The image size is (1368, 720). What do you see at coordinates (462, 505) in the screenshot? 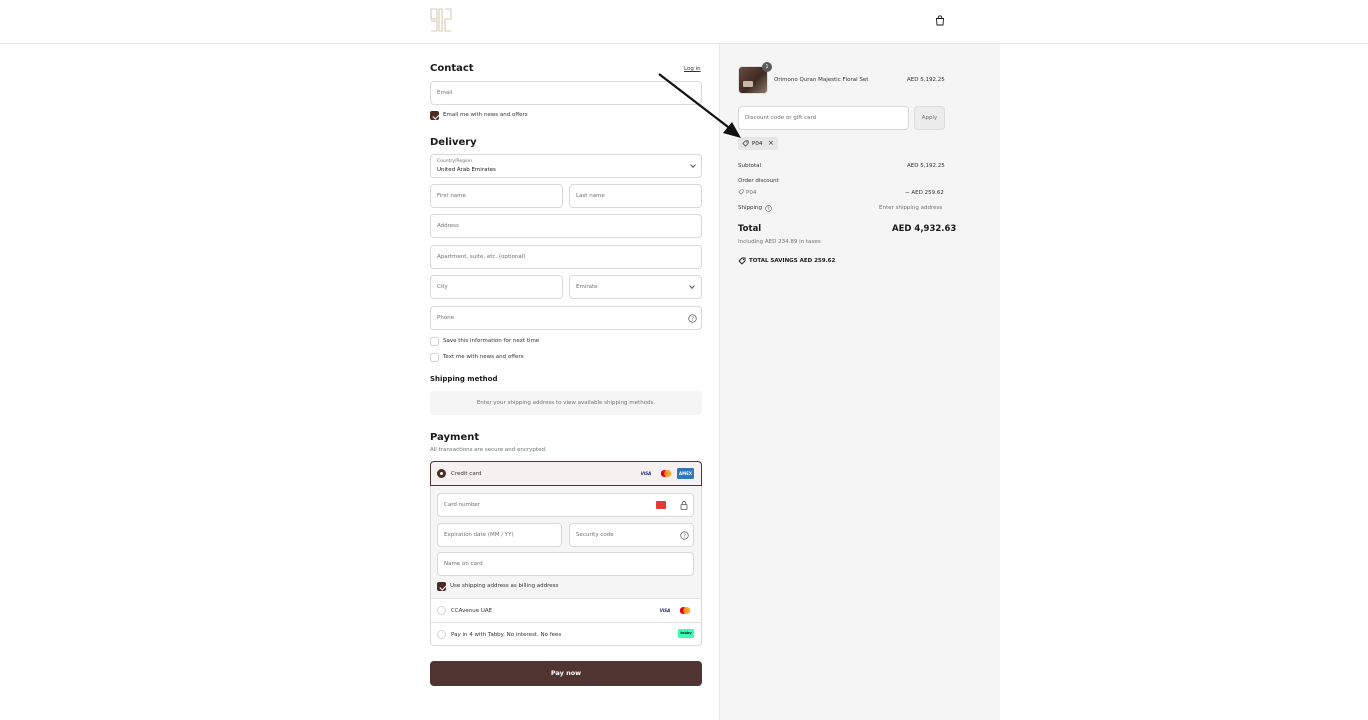
I see `card-number-placeholder: Card number` at bounding box center [462, 505].